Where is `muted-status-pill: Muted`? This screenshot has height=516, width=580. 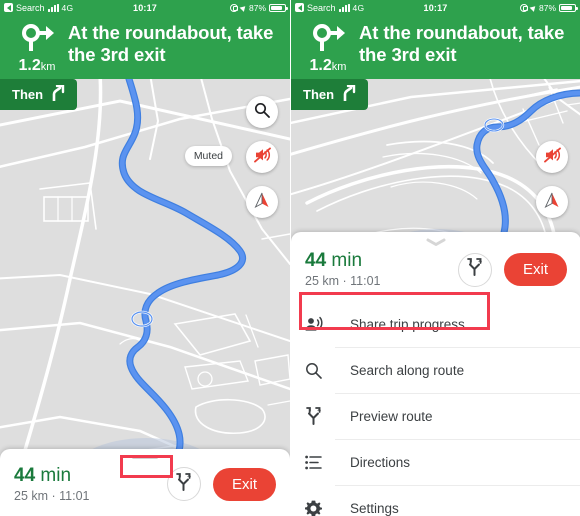 muted-status-pill: Muted is located at coordinates (208, 156).